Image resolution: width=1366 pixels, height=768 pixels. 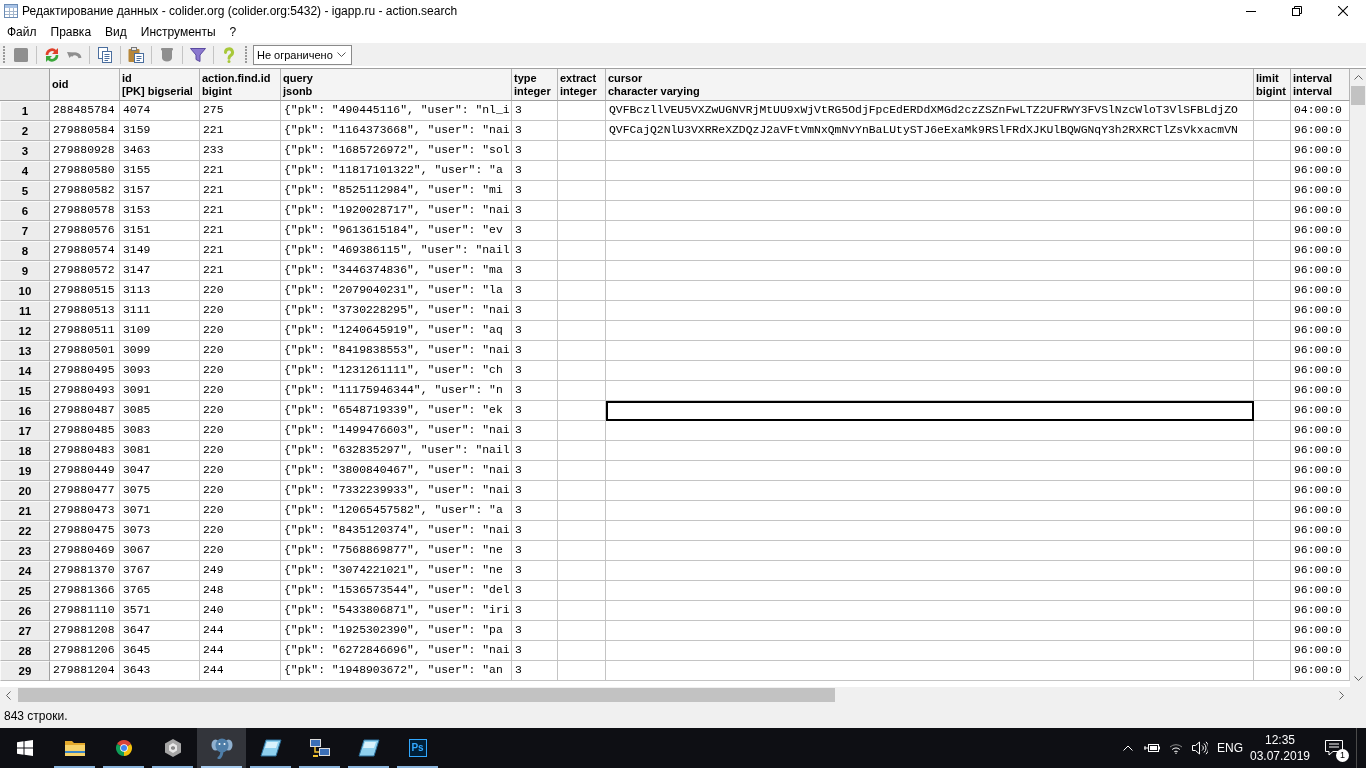 What do you see at coordinates (1358, 678) in the screenshot?
I see `scroll-down-icon` at bounding box center [1358, 678].